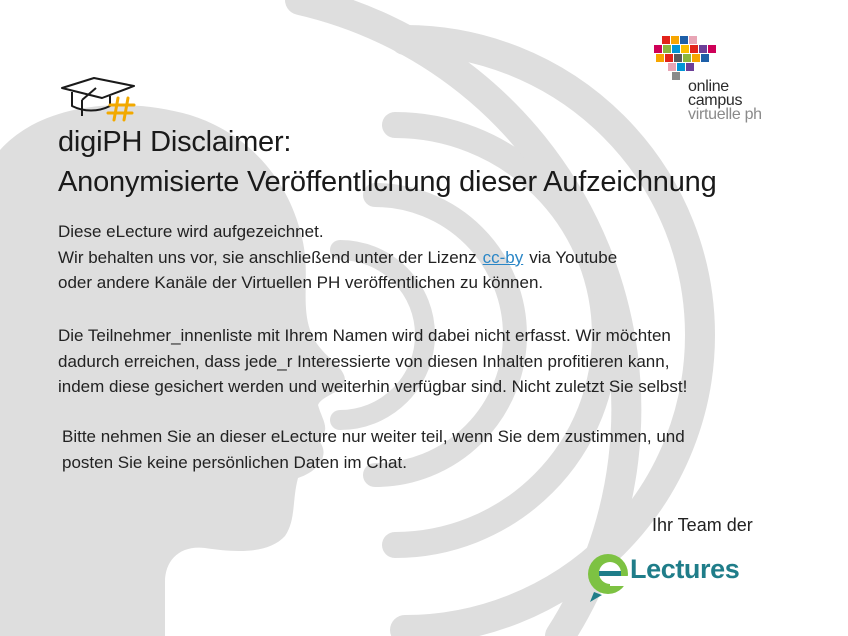 The image size is (848, 636). What do you see at coordinates (609, 578) in the screenshot?
I see `electures-e-mark-icon` at bounding box center [609, 578].